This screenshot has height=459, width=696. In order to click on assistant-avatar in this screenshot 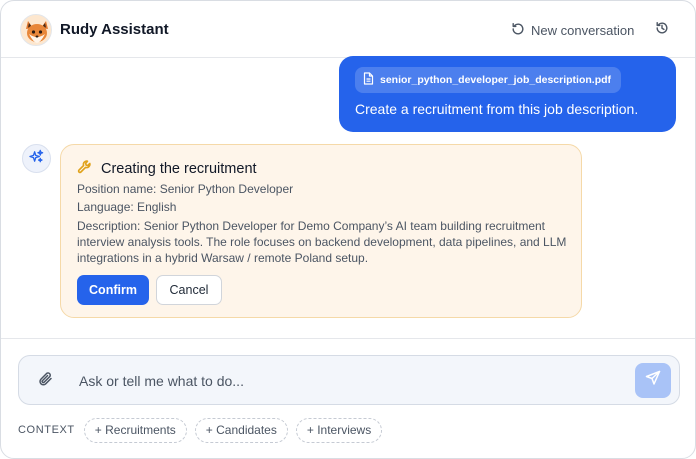, I will do `click(36, 158)`.